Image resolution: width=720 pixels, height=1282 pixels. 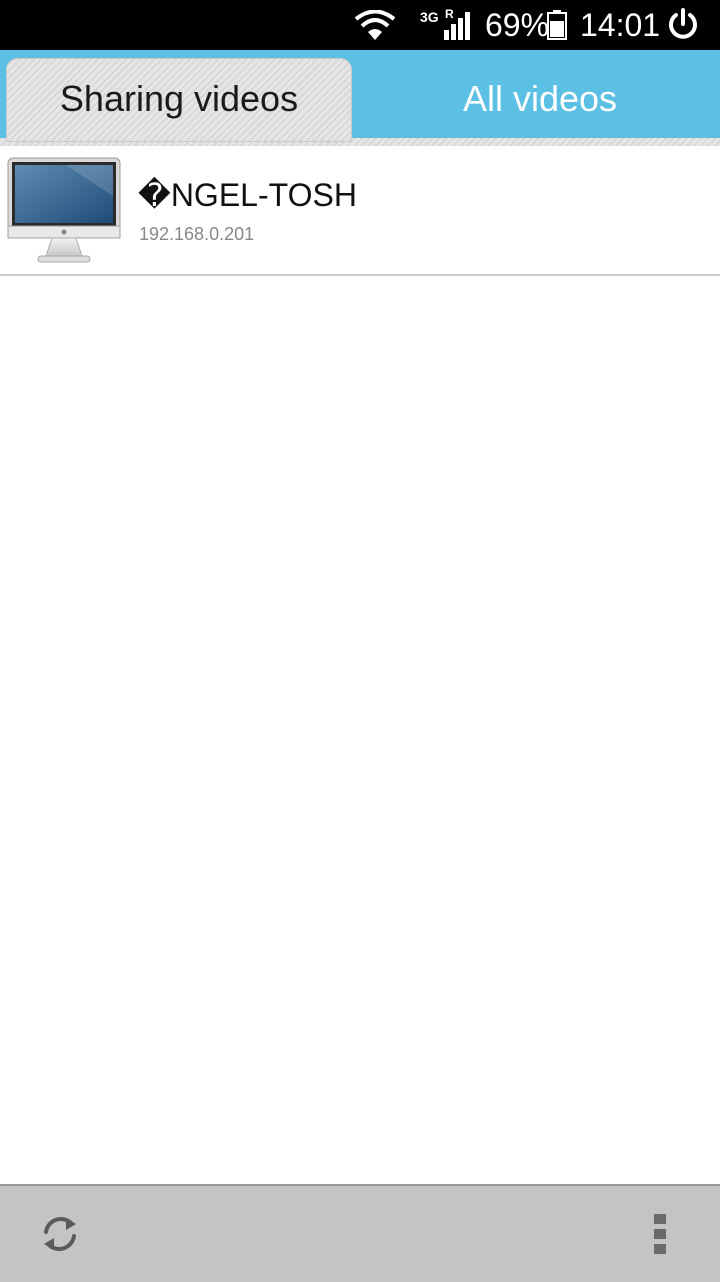 I want to click on battery-percent: 69%, so click(x=517, y=25).